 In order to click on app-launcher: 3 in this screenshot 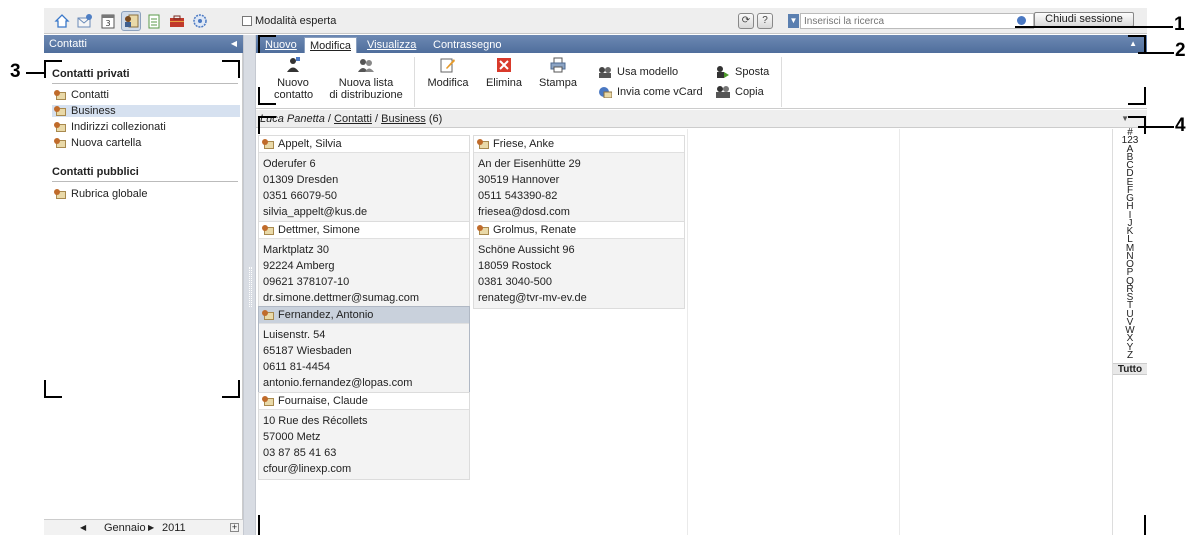, I will do `click(131, 21)`.